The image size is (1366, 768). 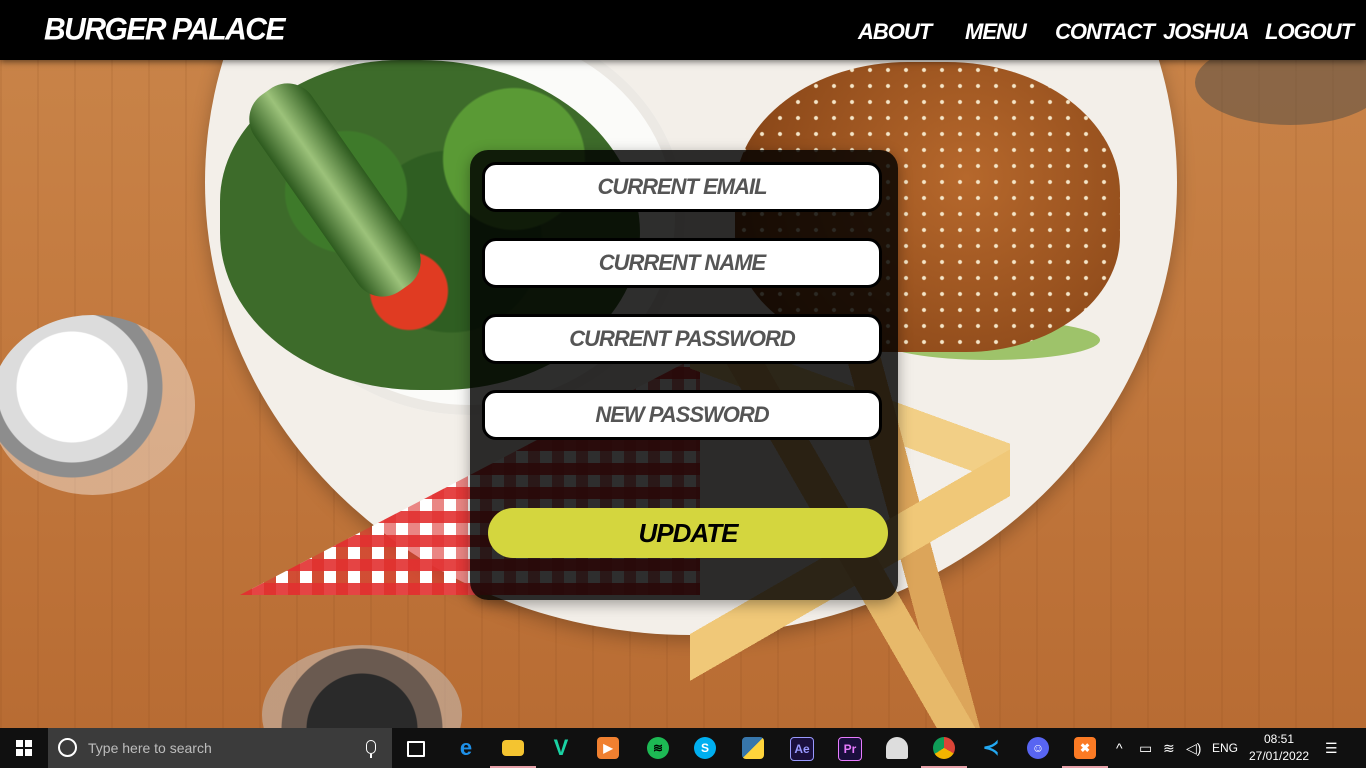 I want to click on microphone-icon, so click(x=371, y=747).